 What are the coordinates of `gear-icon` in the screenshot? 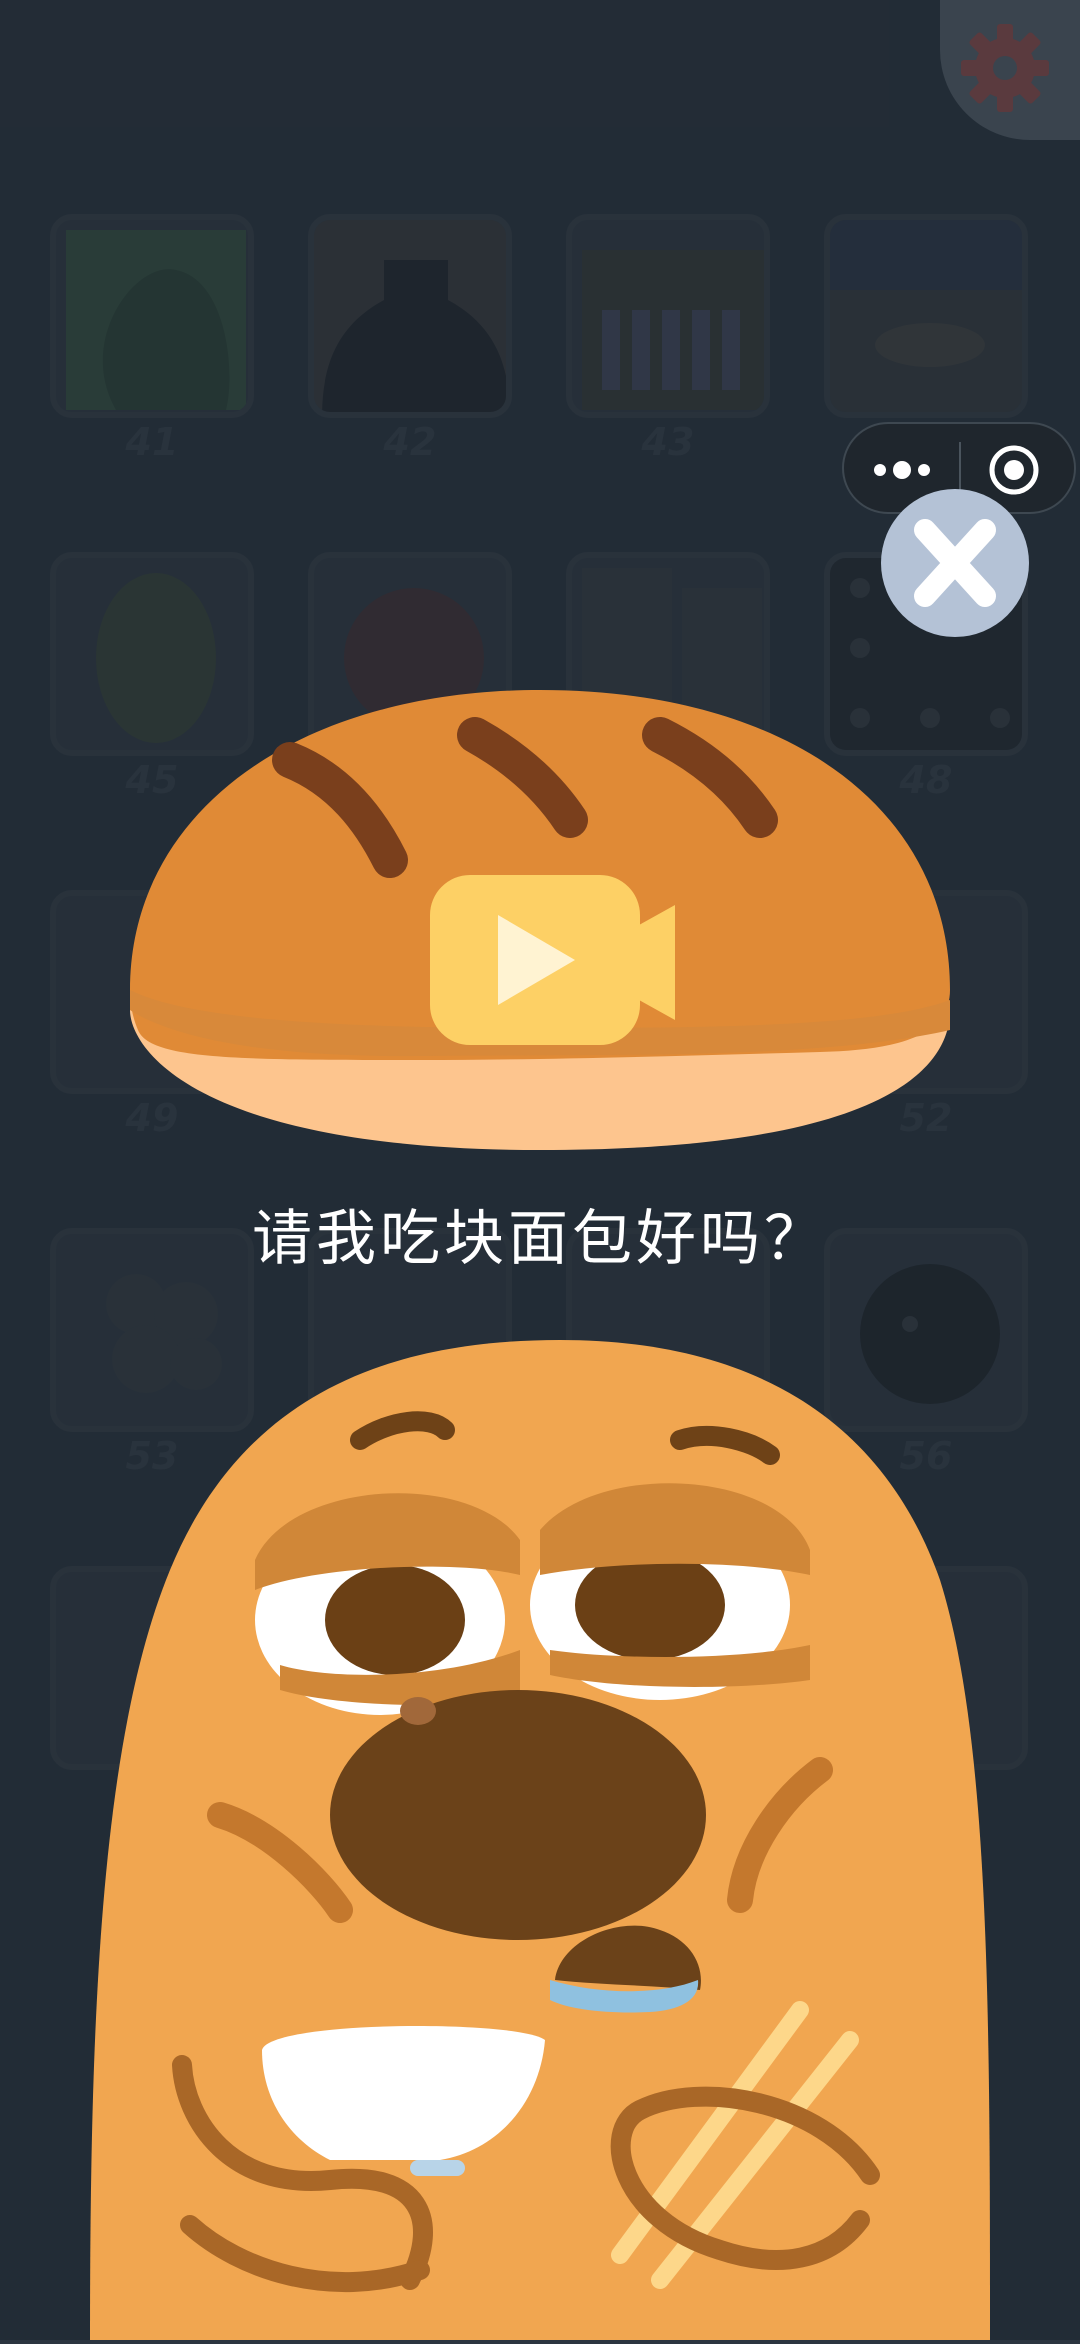 It's located at (1005, 68).